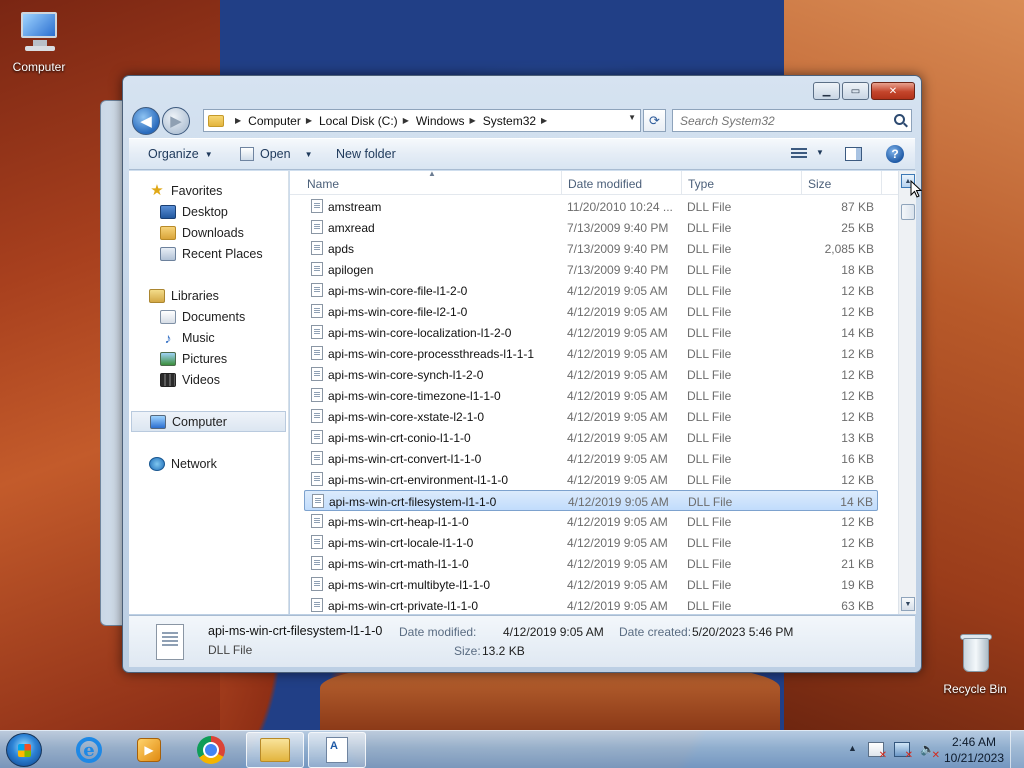 This screenshot has height=768, width=1024. I want to click on column-type: Type, so click(701, 183).